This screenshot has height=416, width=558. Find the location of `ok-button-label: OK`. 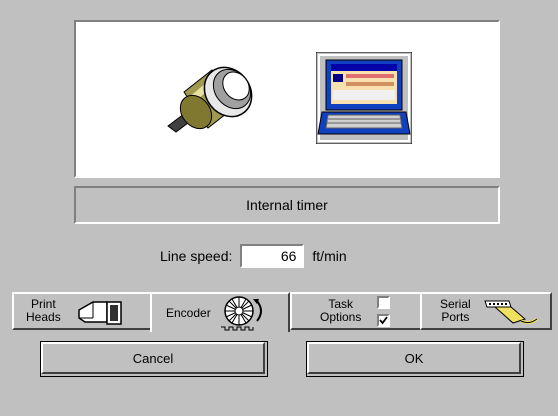

ok-button-label: OK is located at coordinates (414, 358).